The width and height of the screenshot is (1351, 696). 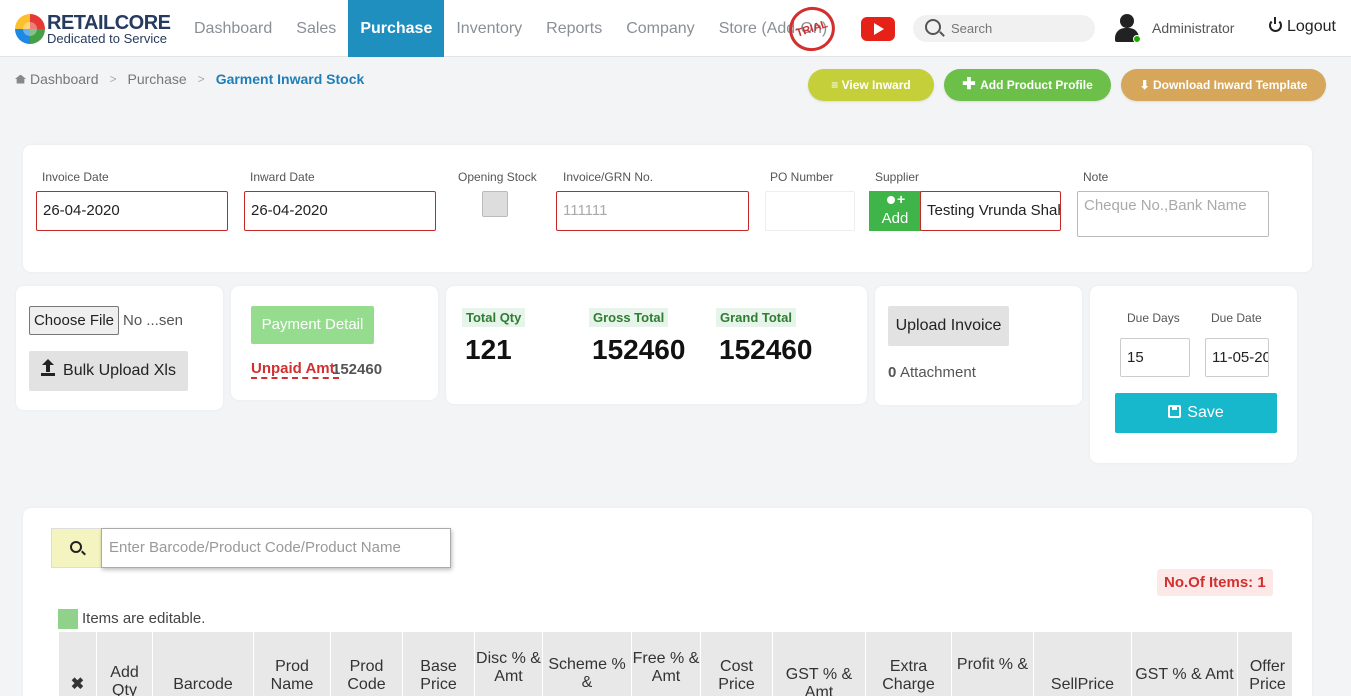 What do you see at coordinates (290, 79) in the screenshot?
I see `breadcrumb-current: Garment Inward Stock` at bounding box center [290, 79].